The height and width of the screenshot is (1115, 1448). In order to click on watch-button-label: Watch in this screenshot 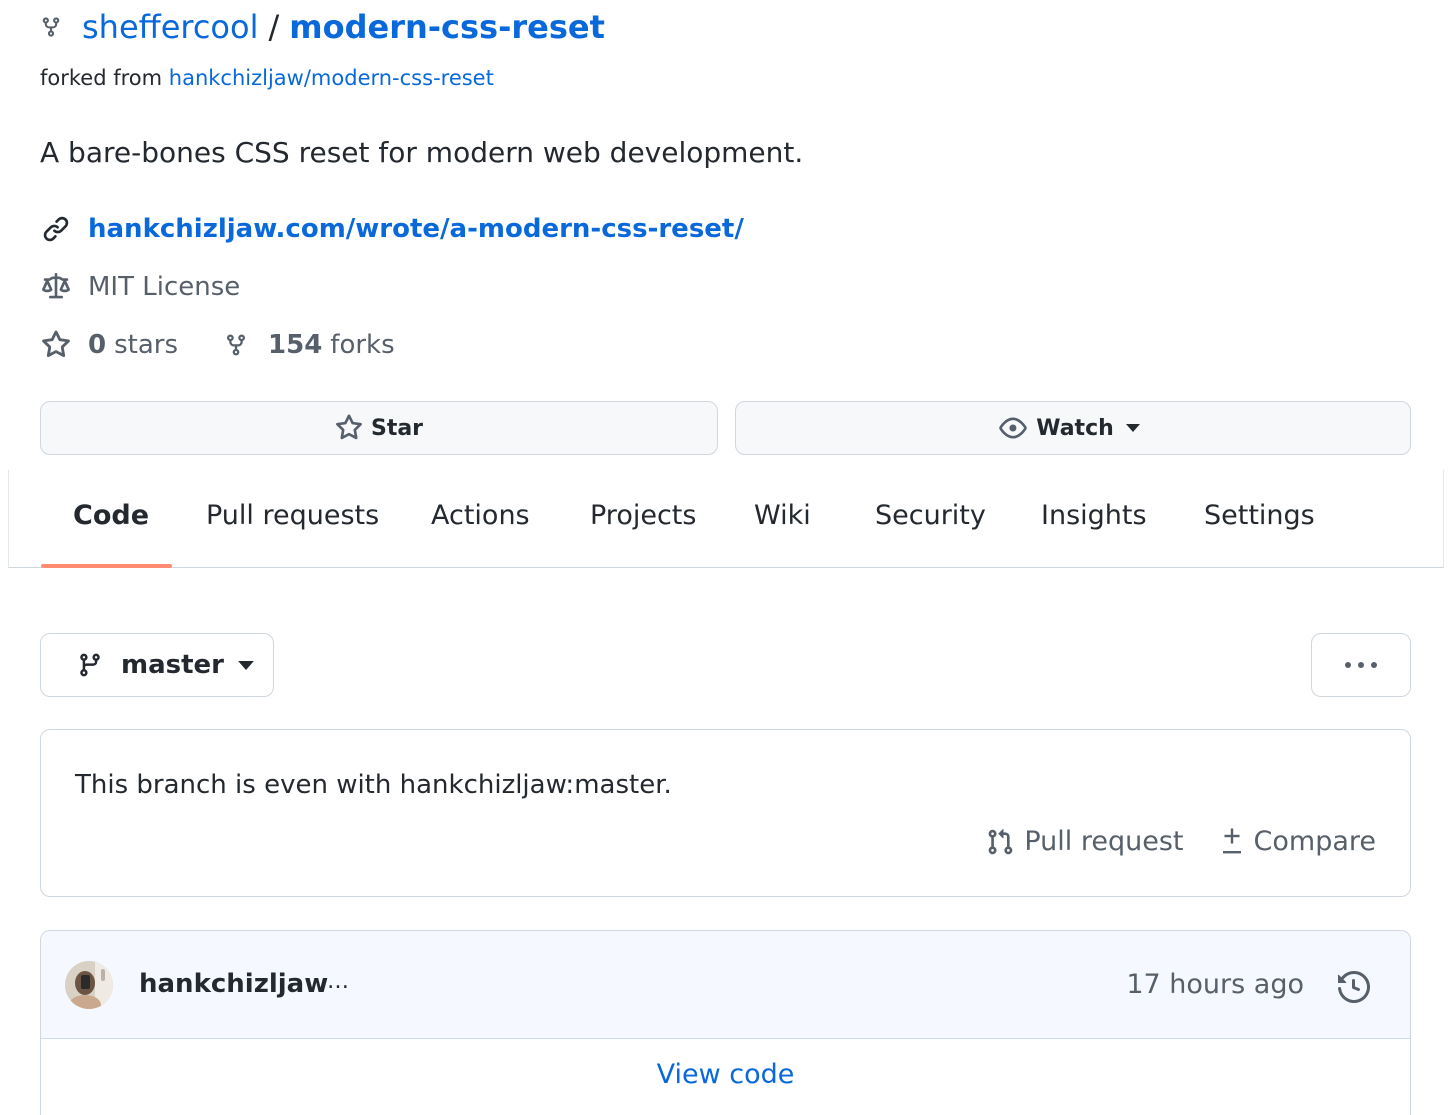, I will do `click(1075, 428)`.